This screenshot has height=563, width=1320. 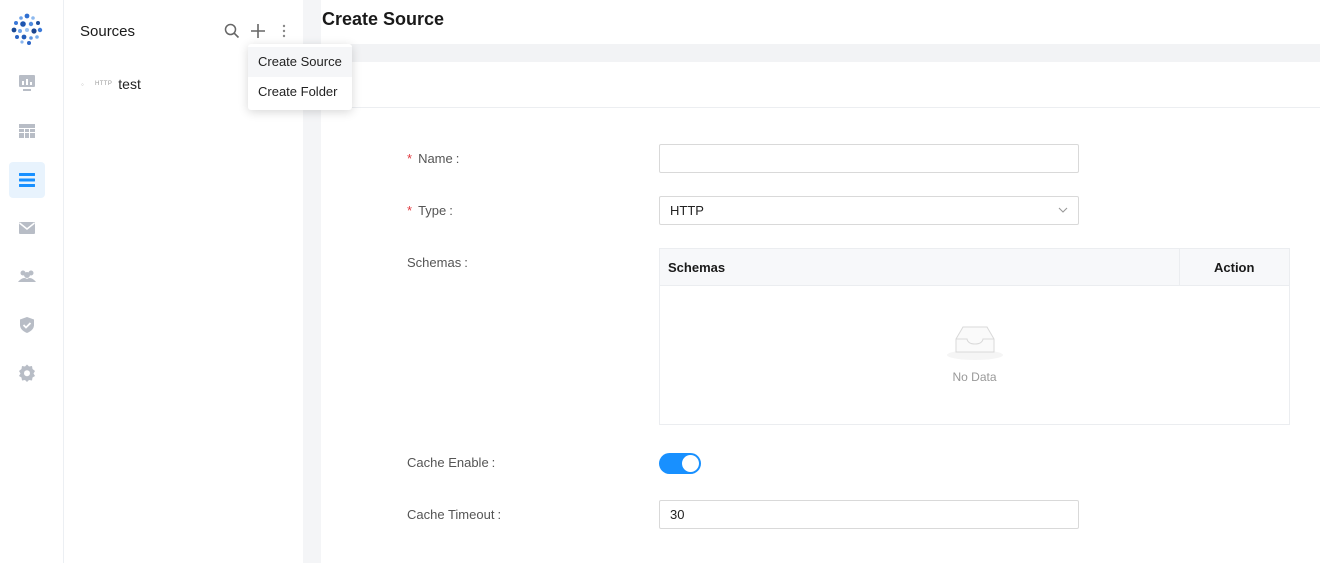 I want to click on search-button, so click(x=232, y=31).